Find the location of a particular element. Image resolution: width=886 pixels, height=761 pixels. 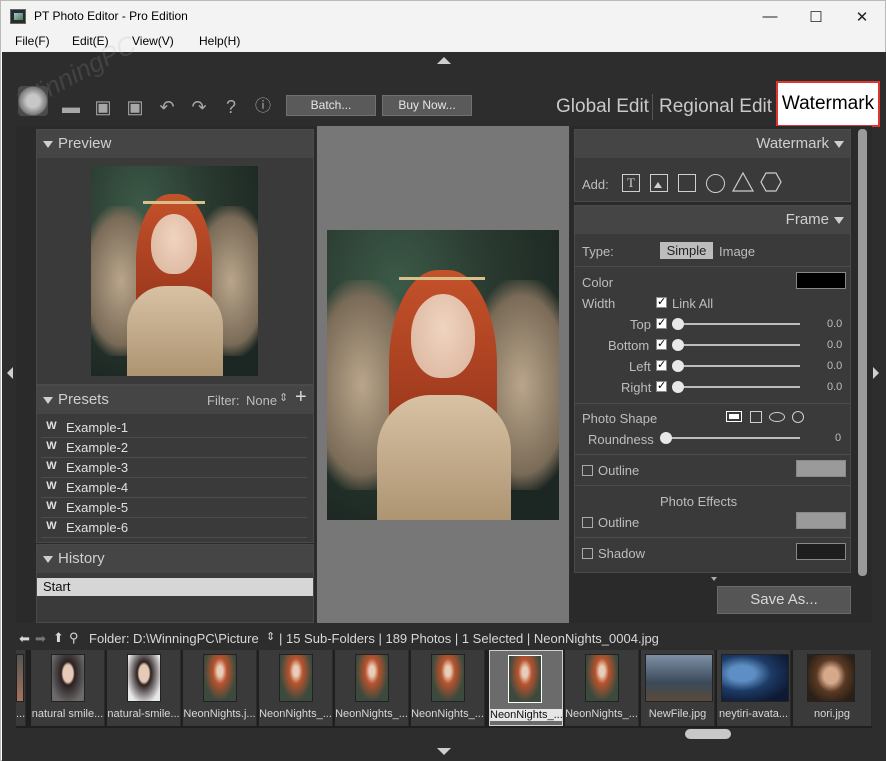

list-item: W Example-2 is located at coordinates (174, 448).